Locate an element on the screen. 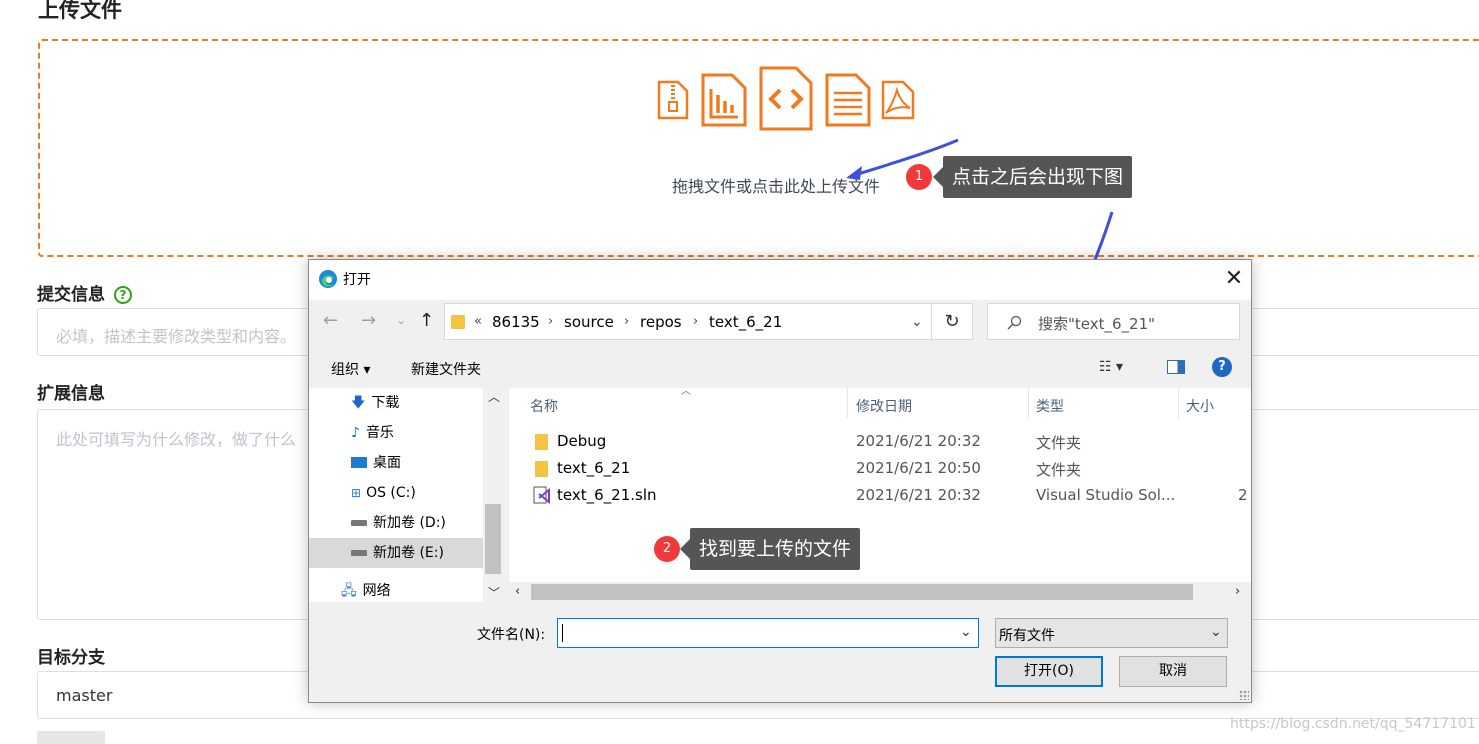 The width and height of the screenshot is (1479, 744). file-name: text_6_21 is located at coordinates (594, 468).